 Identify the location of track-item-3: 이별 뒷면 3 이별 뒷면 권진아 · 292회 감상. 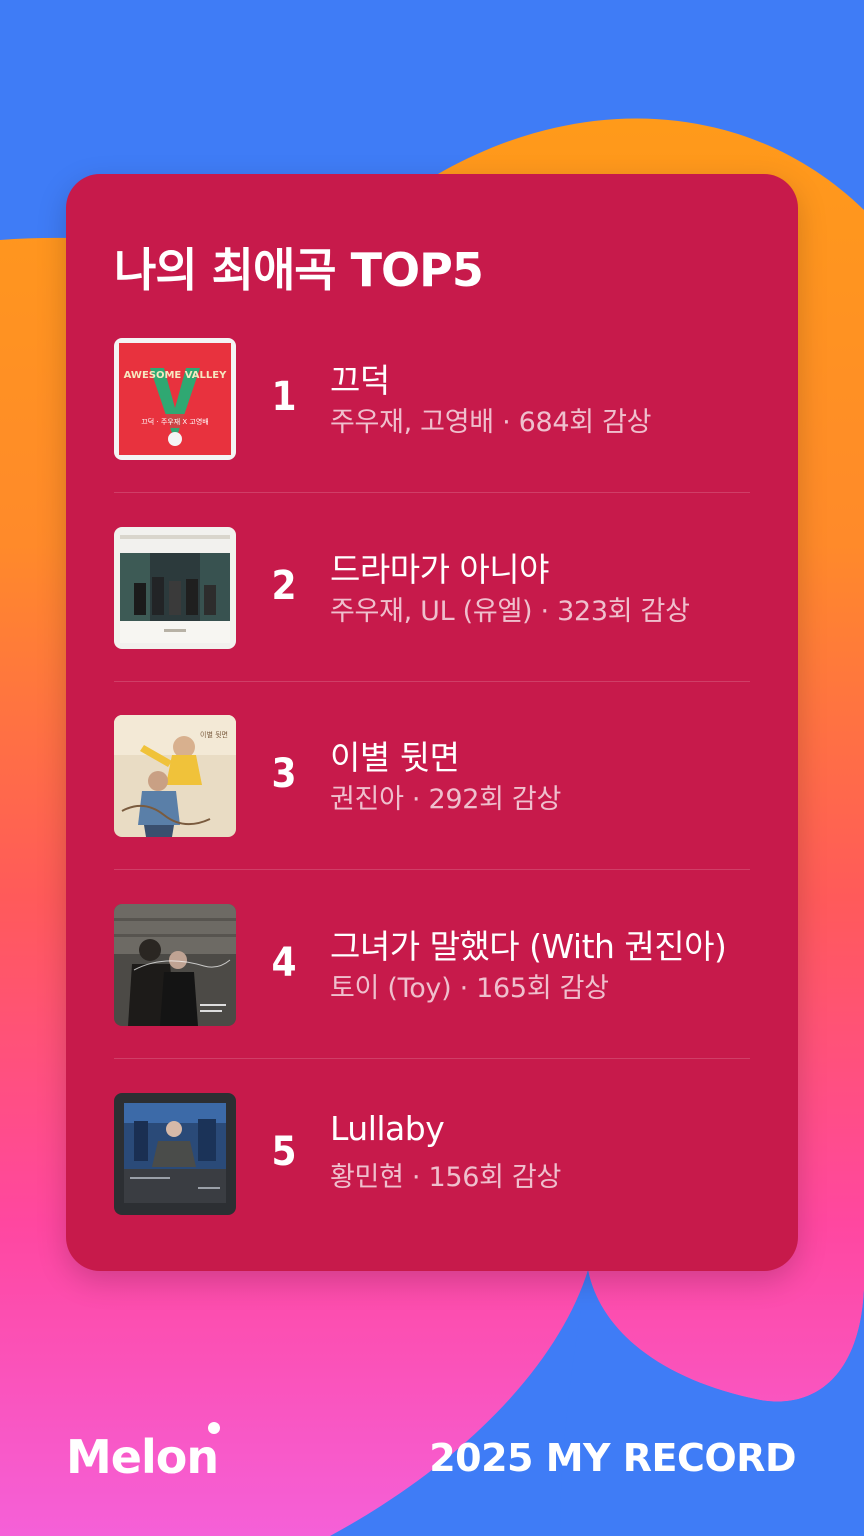
(432, 777).